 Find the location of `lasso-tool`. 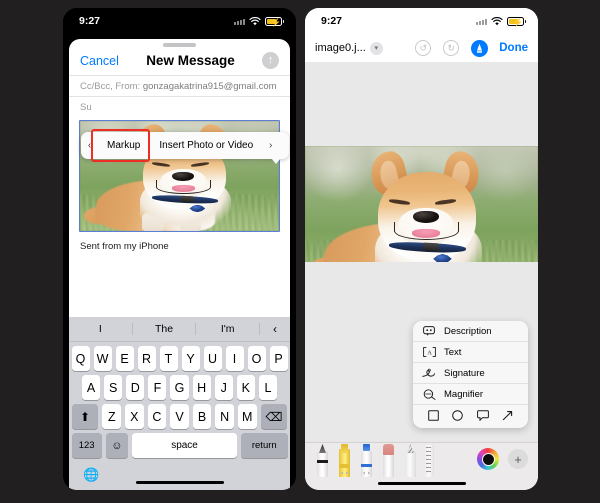

lasso-tool is located at coordinates (410, 460).